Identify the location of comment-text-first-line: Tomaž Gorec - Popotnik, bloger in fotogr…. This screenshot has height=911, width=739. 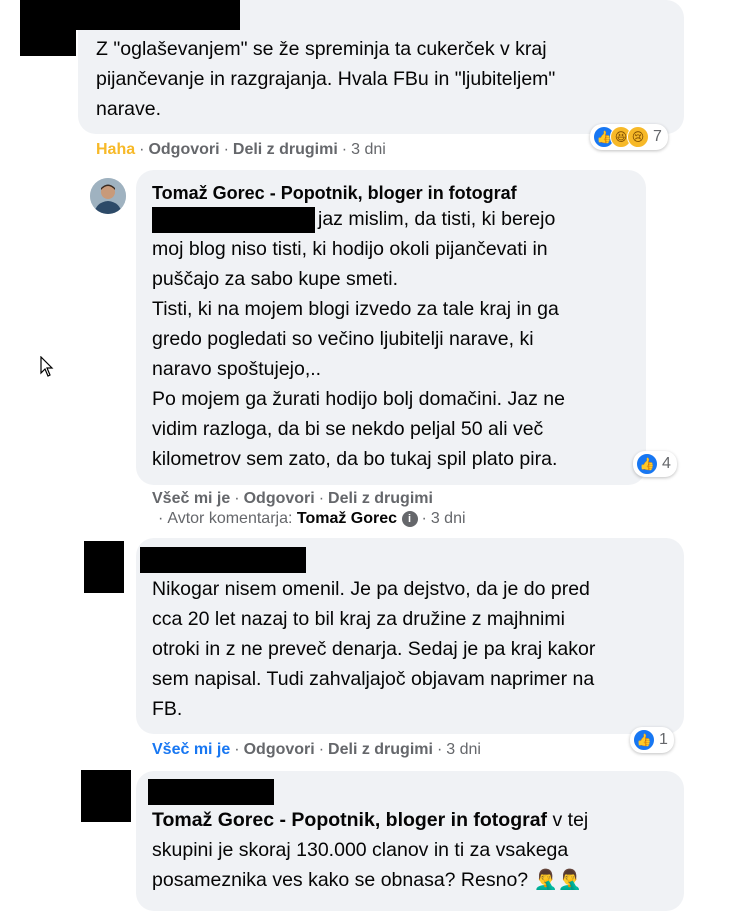
(412, 820).